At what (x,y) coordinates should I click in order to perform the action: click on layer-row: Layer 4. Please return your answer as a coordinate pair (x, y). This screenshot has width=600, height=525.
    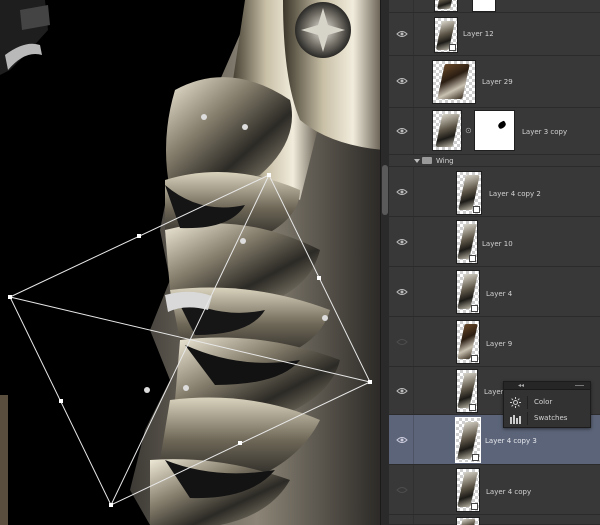
    Looking at the image, I should click on (494, 292).